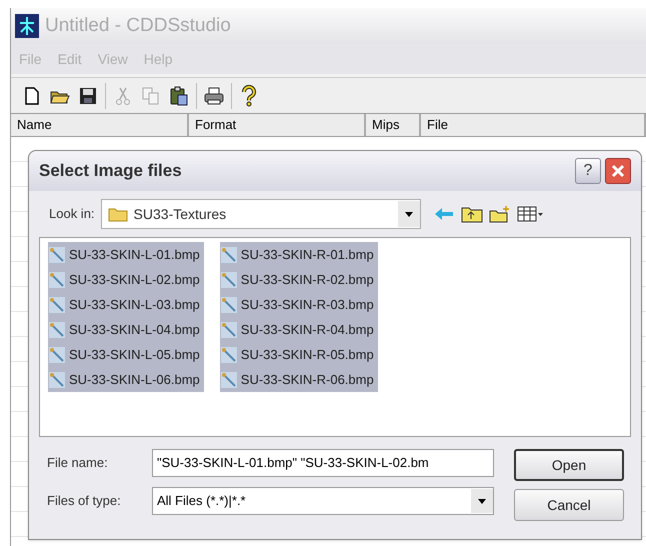  I want to click on dialog-button: Open, so click(569, 465).